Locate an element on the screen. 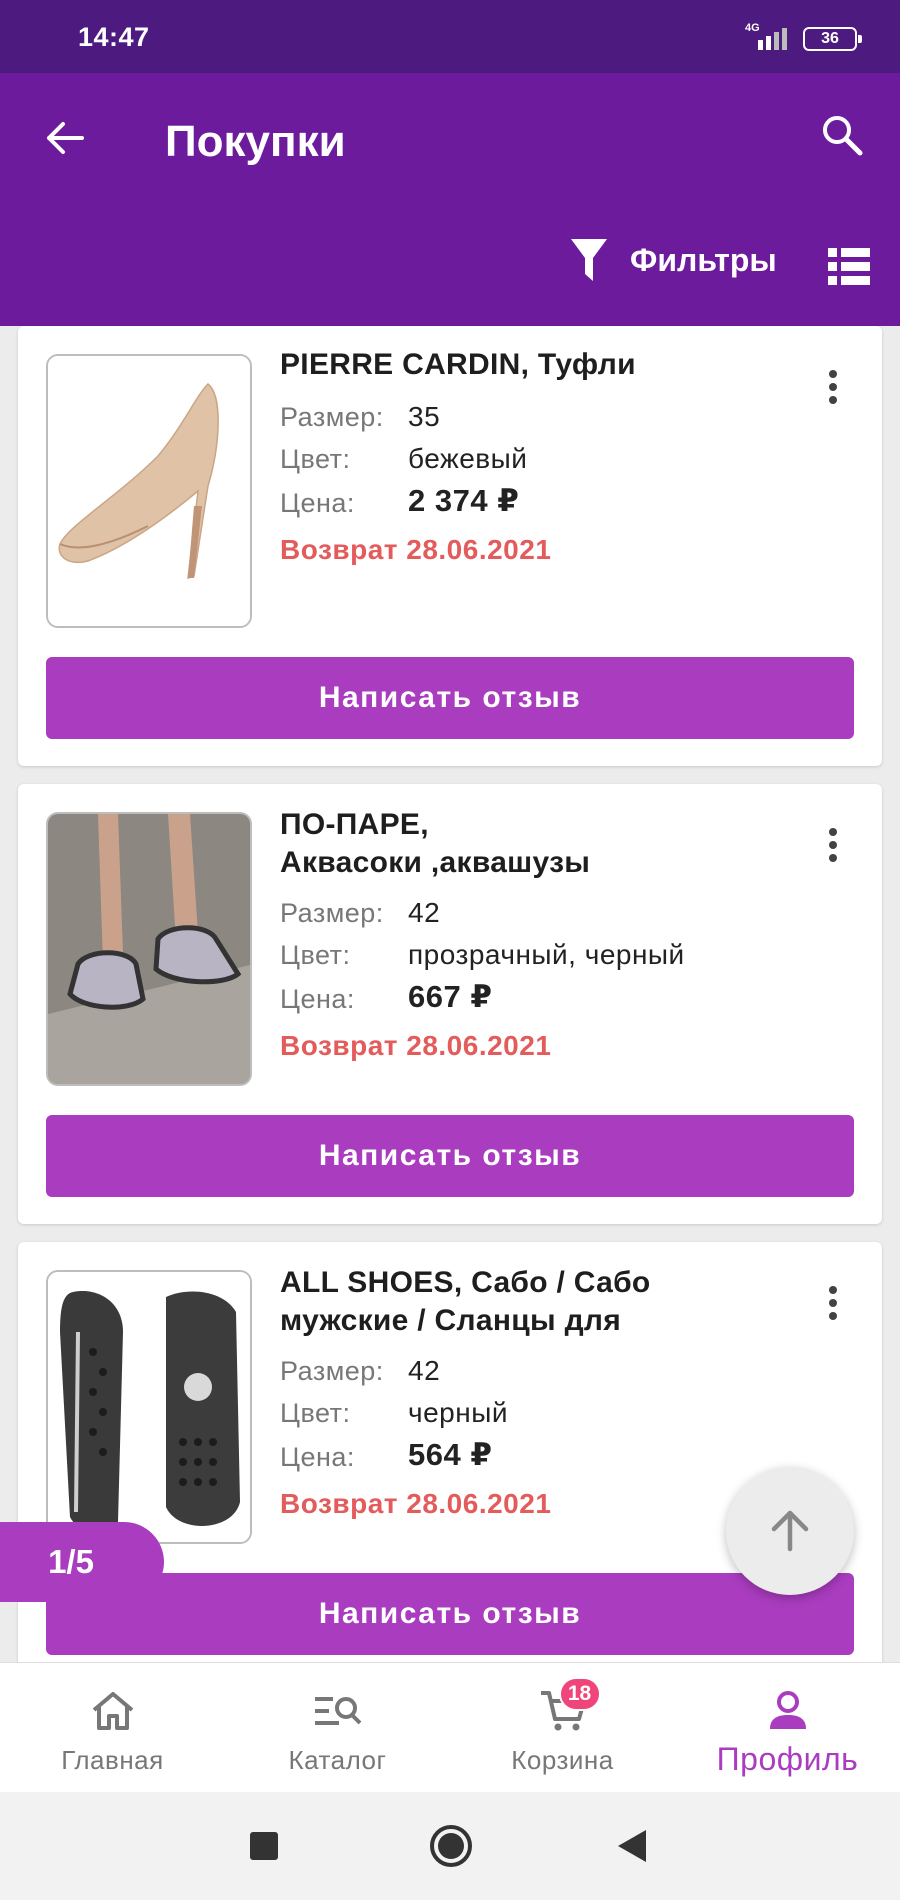  list-view-icon is located at coordinates (849, 267).